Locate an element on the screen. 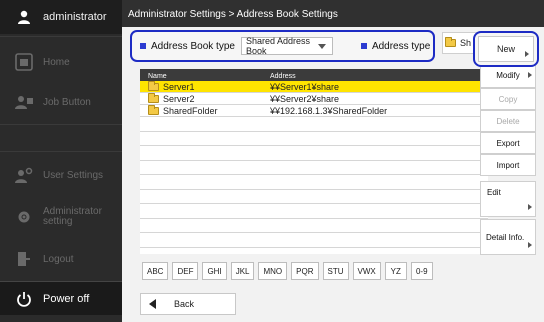 The height and width of the screenshot is (322, 544). alpha-tab: DEF is located at coordinates (185, 271).